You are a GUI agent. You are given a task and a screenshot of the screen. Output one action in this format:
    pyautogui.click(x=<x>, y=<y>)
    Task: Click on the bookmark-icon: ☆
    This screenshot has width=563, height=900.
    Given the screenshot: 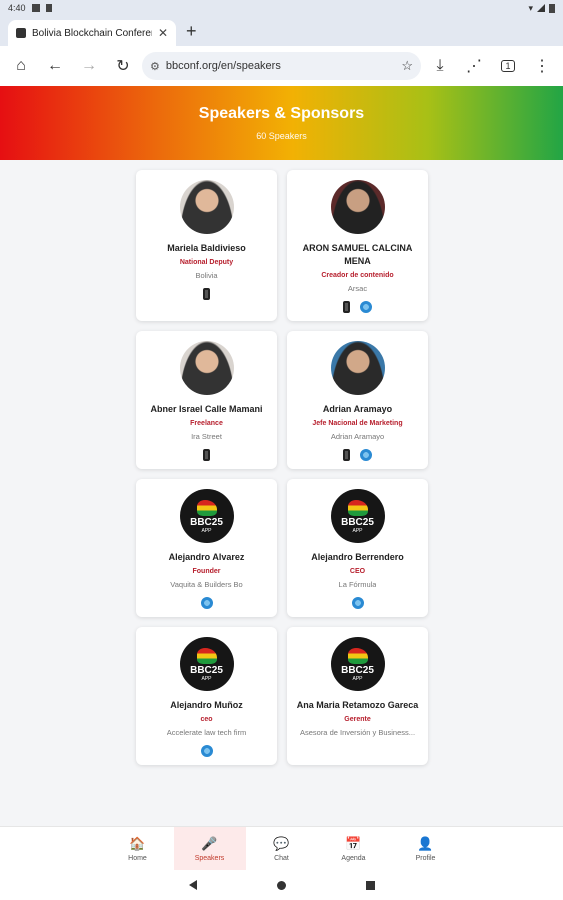 What is the action you would take?
    pyautogui.click(x=407, y=66)
    